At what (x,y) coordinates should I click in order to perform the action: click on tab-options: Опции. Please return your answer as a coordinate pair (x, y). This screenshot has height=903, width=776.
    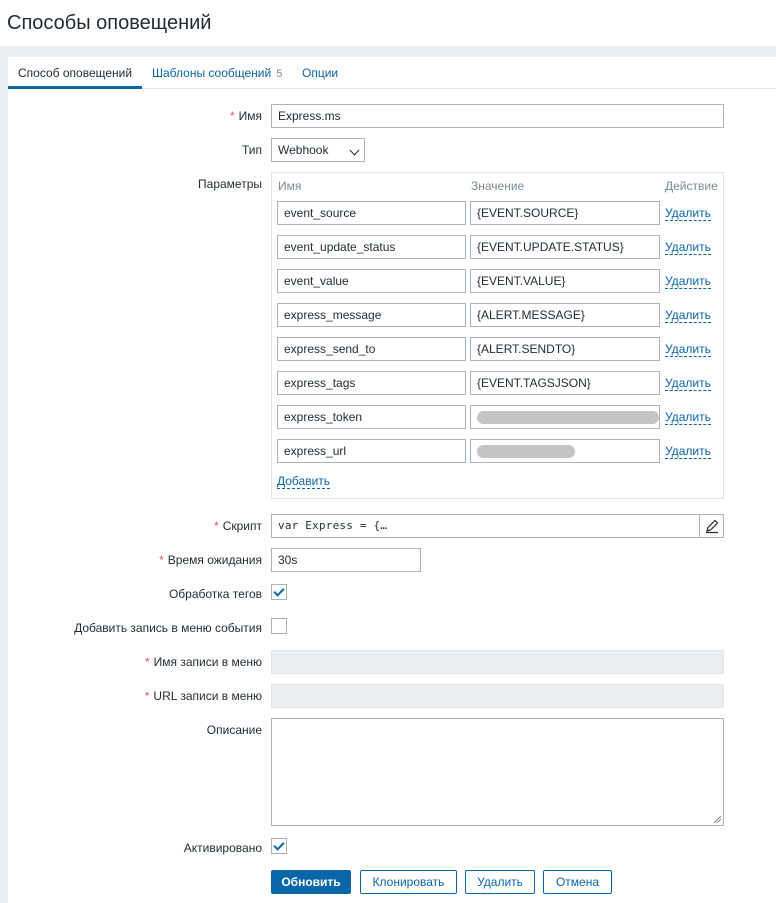
    Looking at the image, I should click on (320, 73).